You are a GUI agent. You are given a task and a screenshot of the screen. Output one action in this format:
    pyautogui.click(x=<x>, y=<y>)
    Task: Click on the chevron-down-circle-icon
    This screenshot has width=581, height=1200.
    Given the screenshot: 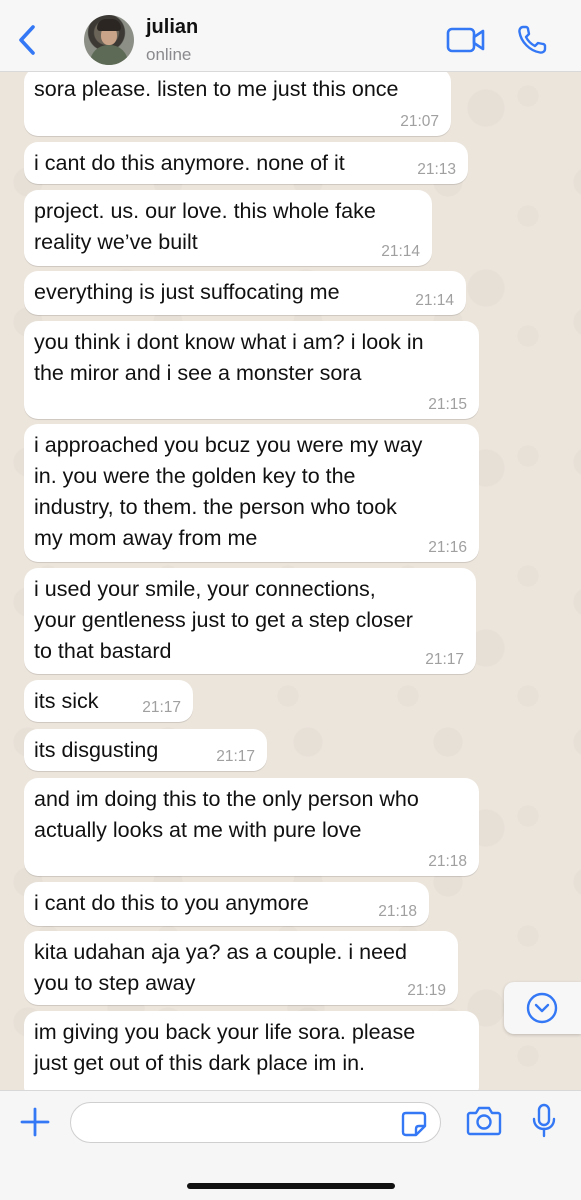 What is the action you would take?
    pyautogui.click(x=542, y=1008)
    